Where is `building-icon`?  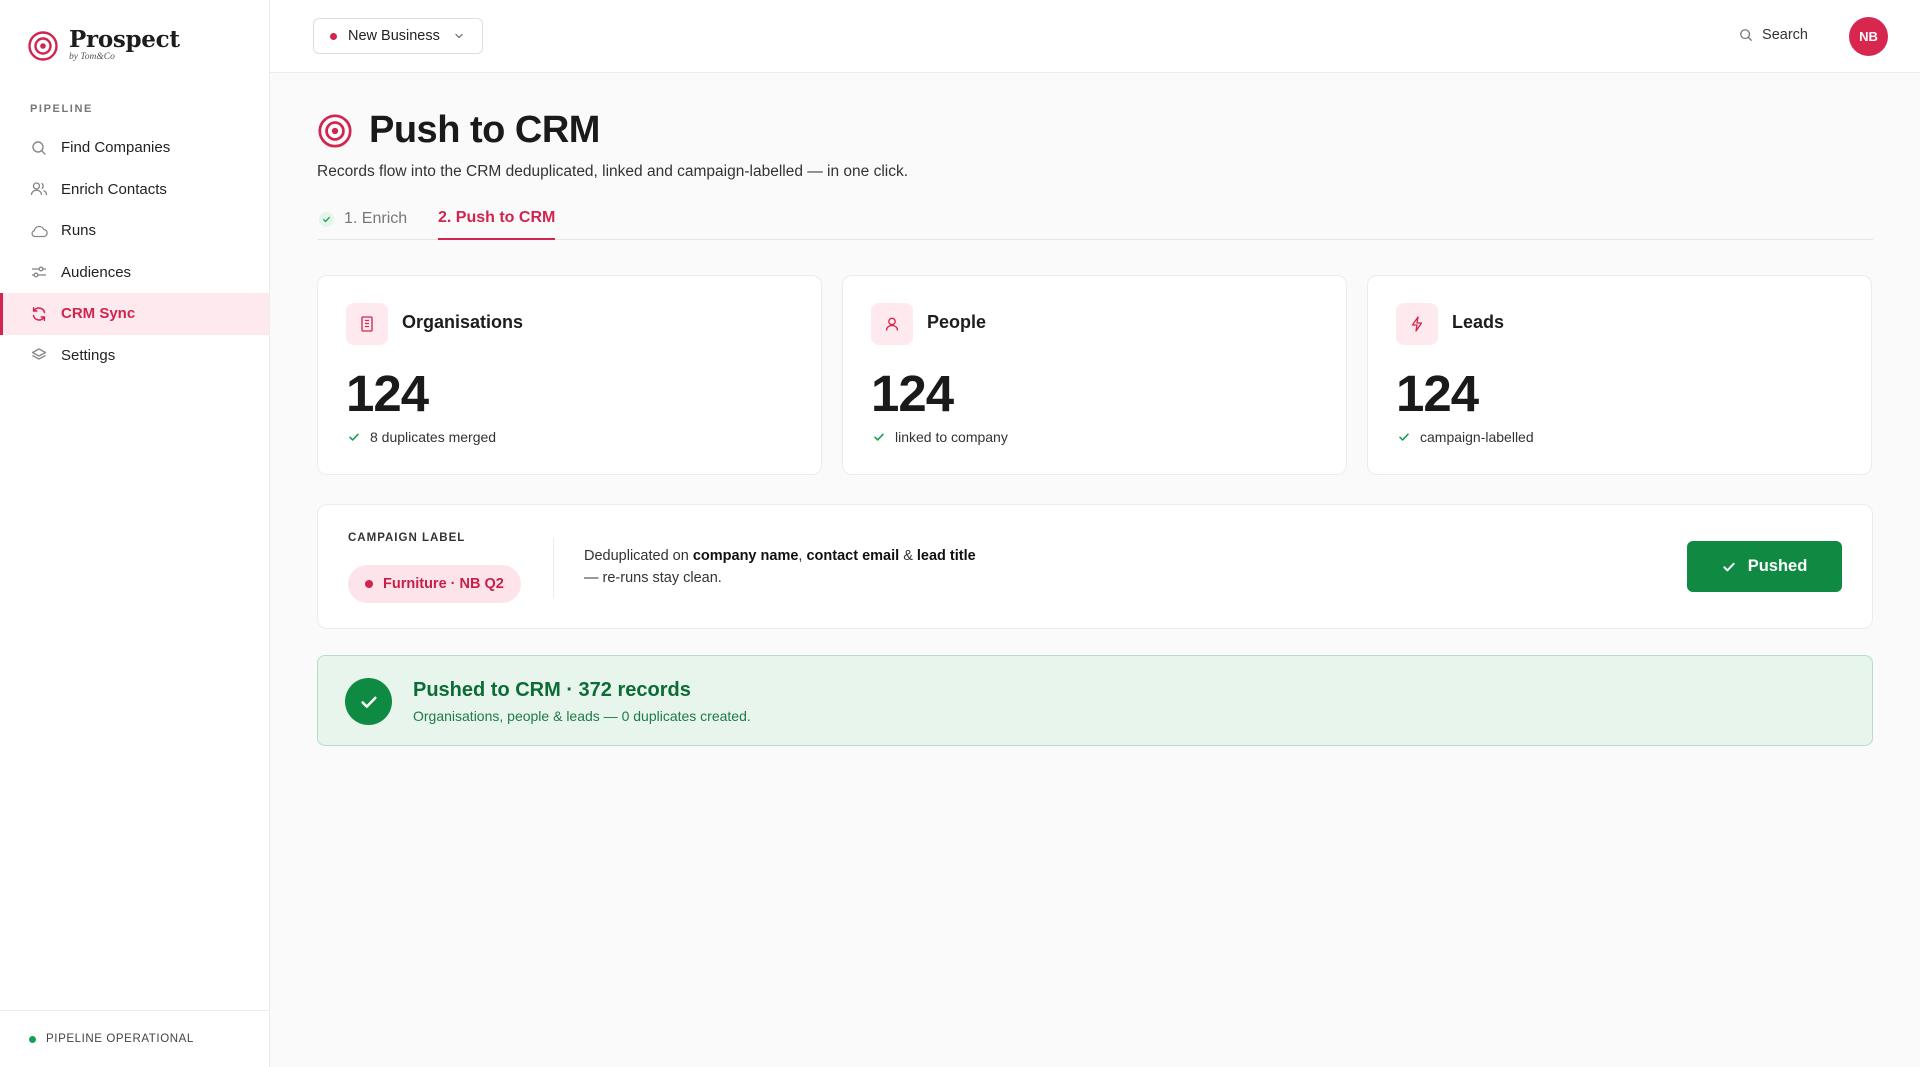 building-icon is located at coordinates (367, 324).